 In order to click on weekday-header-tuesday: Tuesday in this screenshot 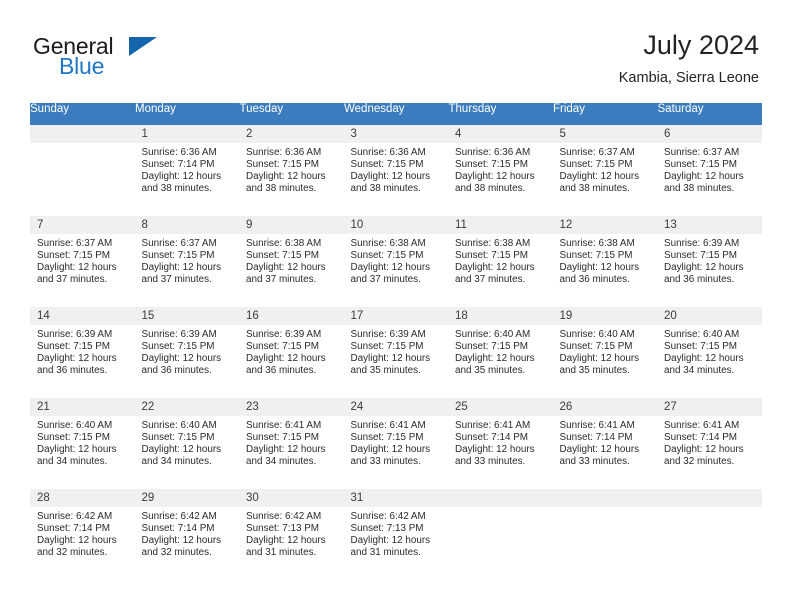, I will do `click(291, 114)`.